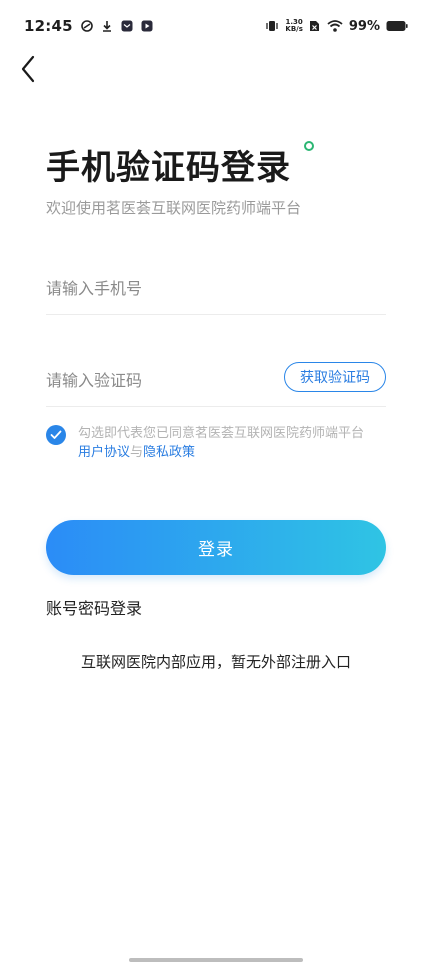 This screenshot has width=432, height=964. Describe the element at coordinates (294, 29) in the screenshot. I see `net-speed-unit: KB/s` at that location.